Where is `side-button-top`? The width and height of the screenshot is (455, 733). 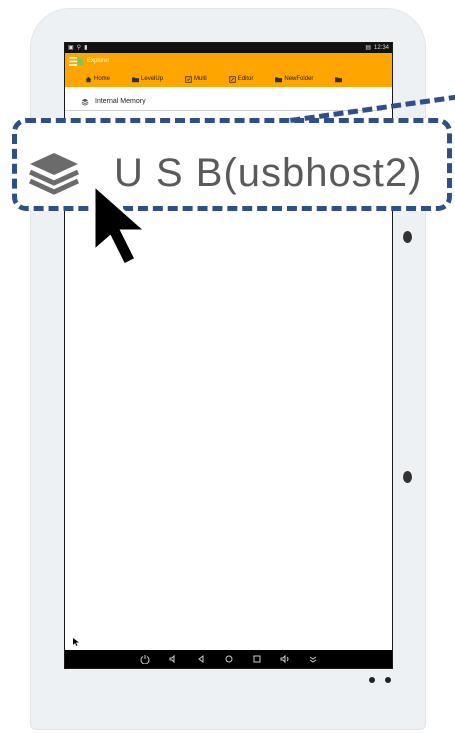
side-button-top is located at coordinates (407, 237).